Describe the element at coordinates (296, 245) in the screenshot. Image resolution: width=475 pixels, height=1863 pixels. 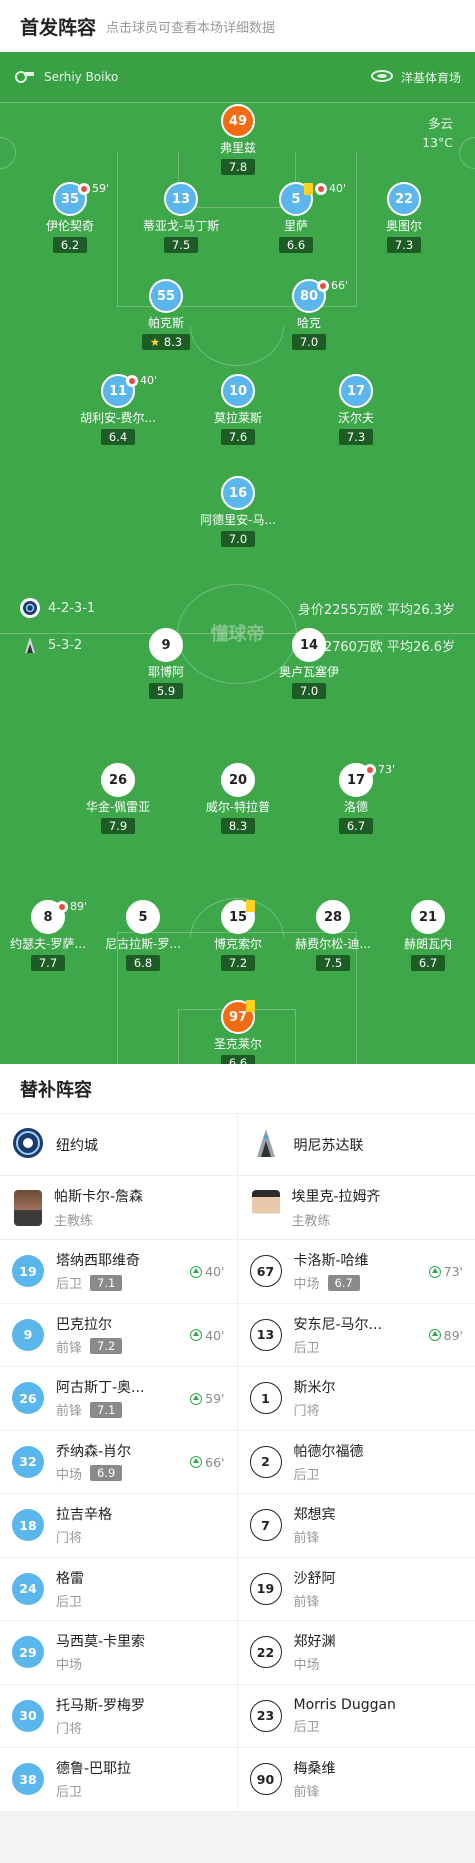
I see `player-rating: 6.6` at that location.